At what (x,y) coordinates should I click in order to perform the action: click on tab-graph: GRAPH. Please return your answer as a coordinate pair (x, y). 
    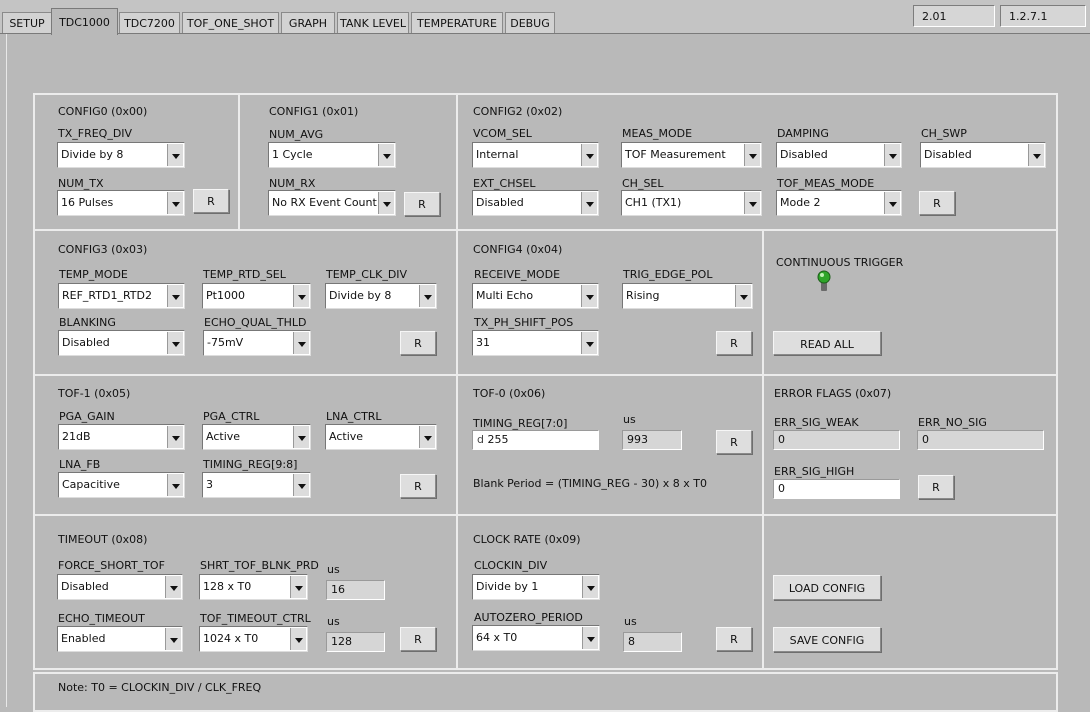
    Looking at the image, I should click on (308, 23).